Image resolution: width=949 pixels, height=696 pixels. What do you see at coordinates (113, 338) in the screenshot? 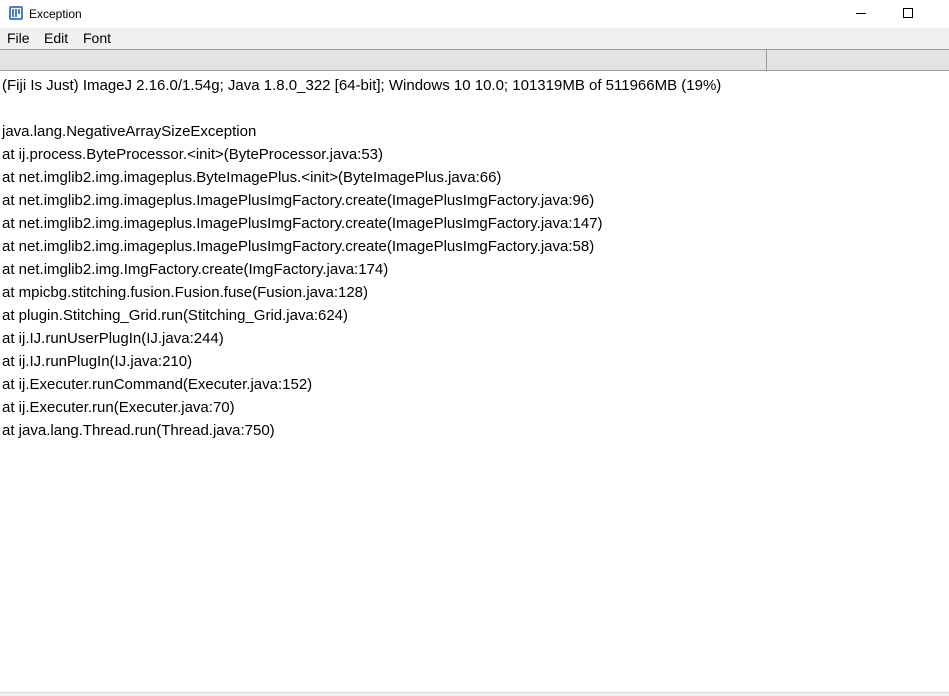
I see `stack-trace-line: at ij.IJ.runUserPlugIn(IJ.java:244)` at bounding box center [113, 338].